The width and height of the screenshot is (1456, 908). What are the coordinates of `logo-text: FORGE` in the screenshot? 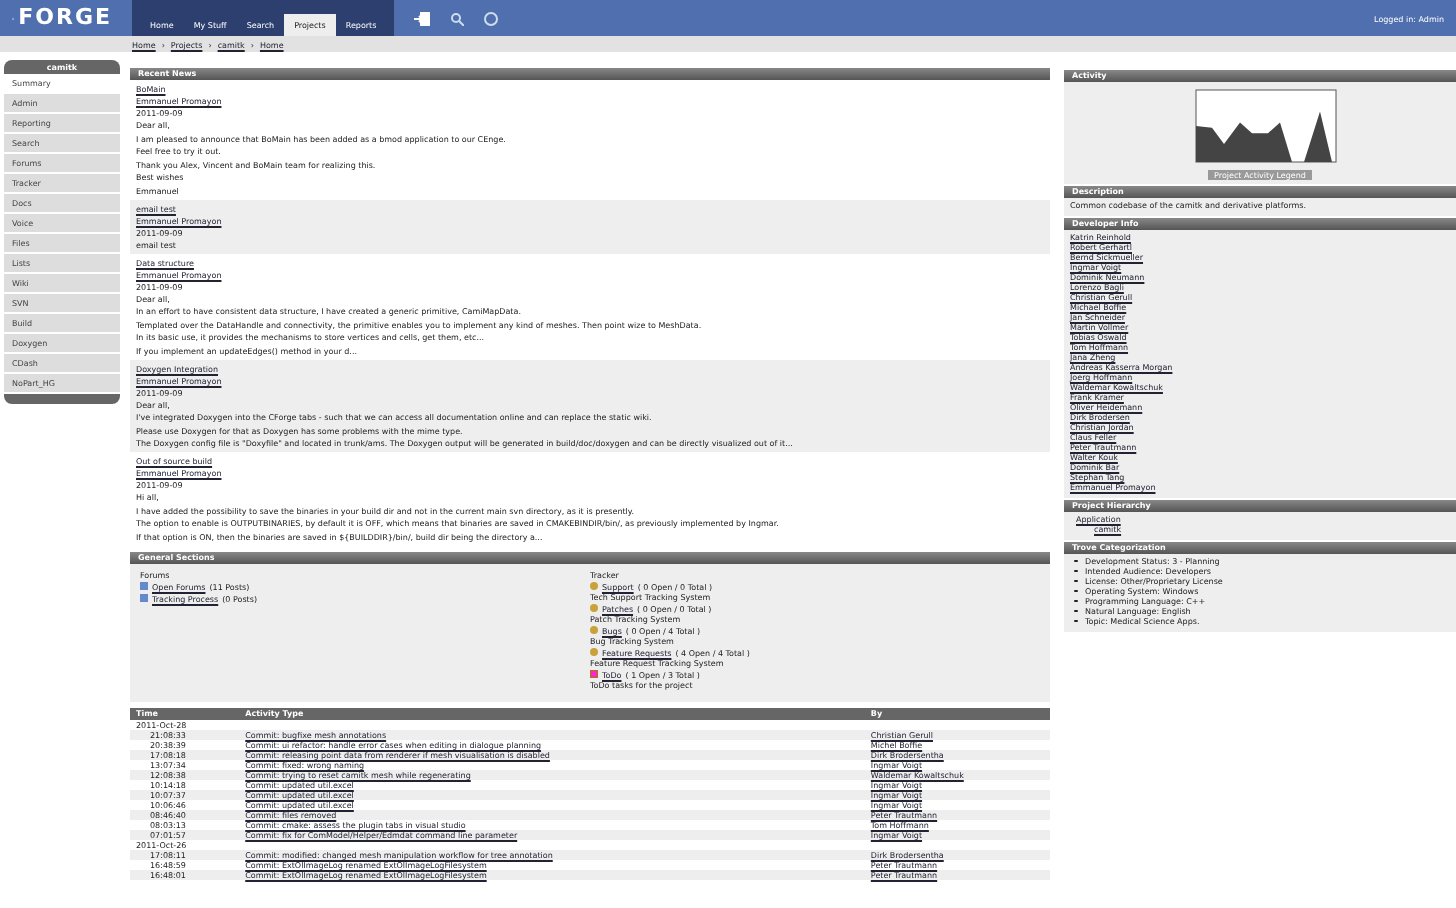 It's located at (65, 18).